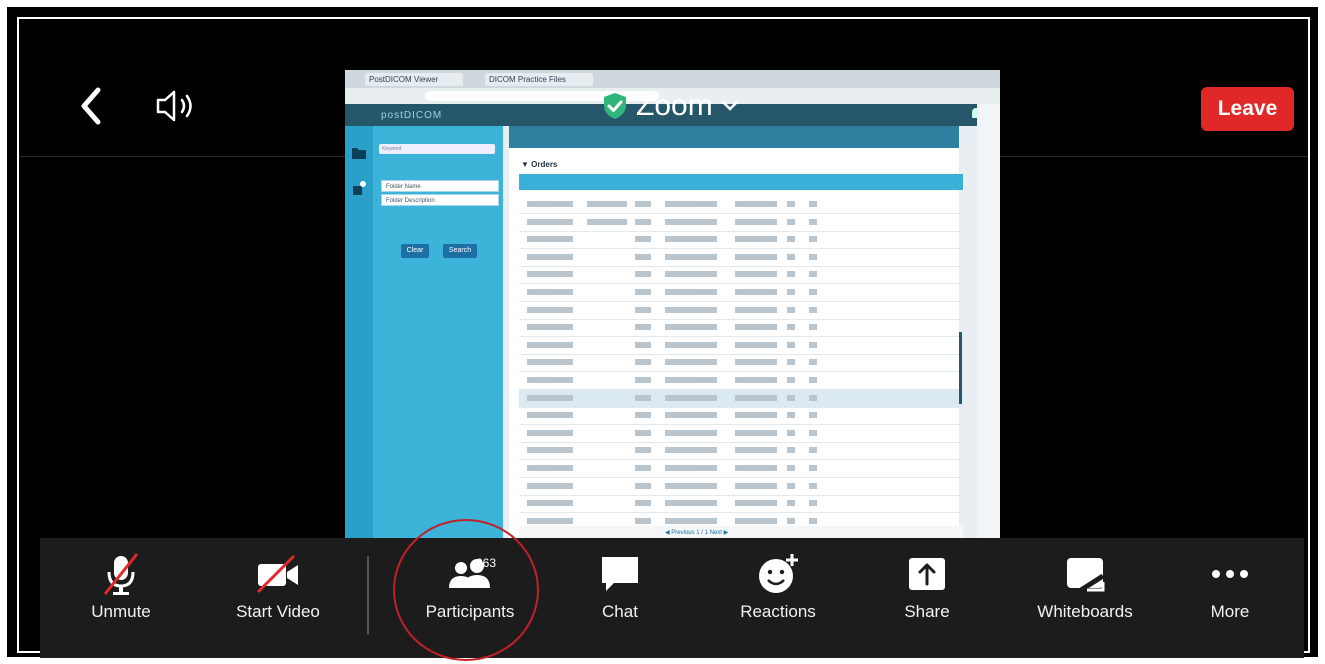  I want to click on emoji-add-icon, so click(778, 573).